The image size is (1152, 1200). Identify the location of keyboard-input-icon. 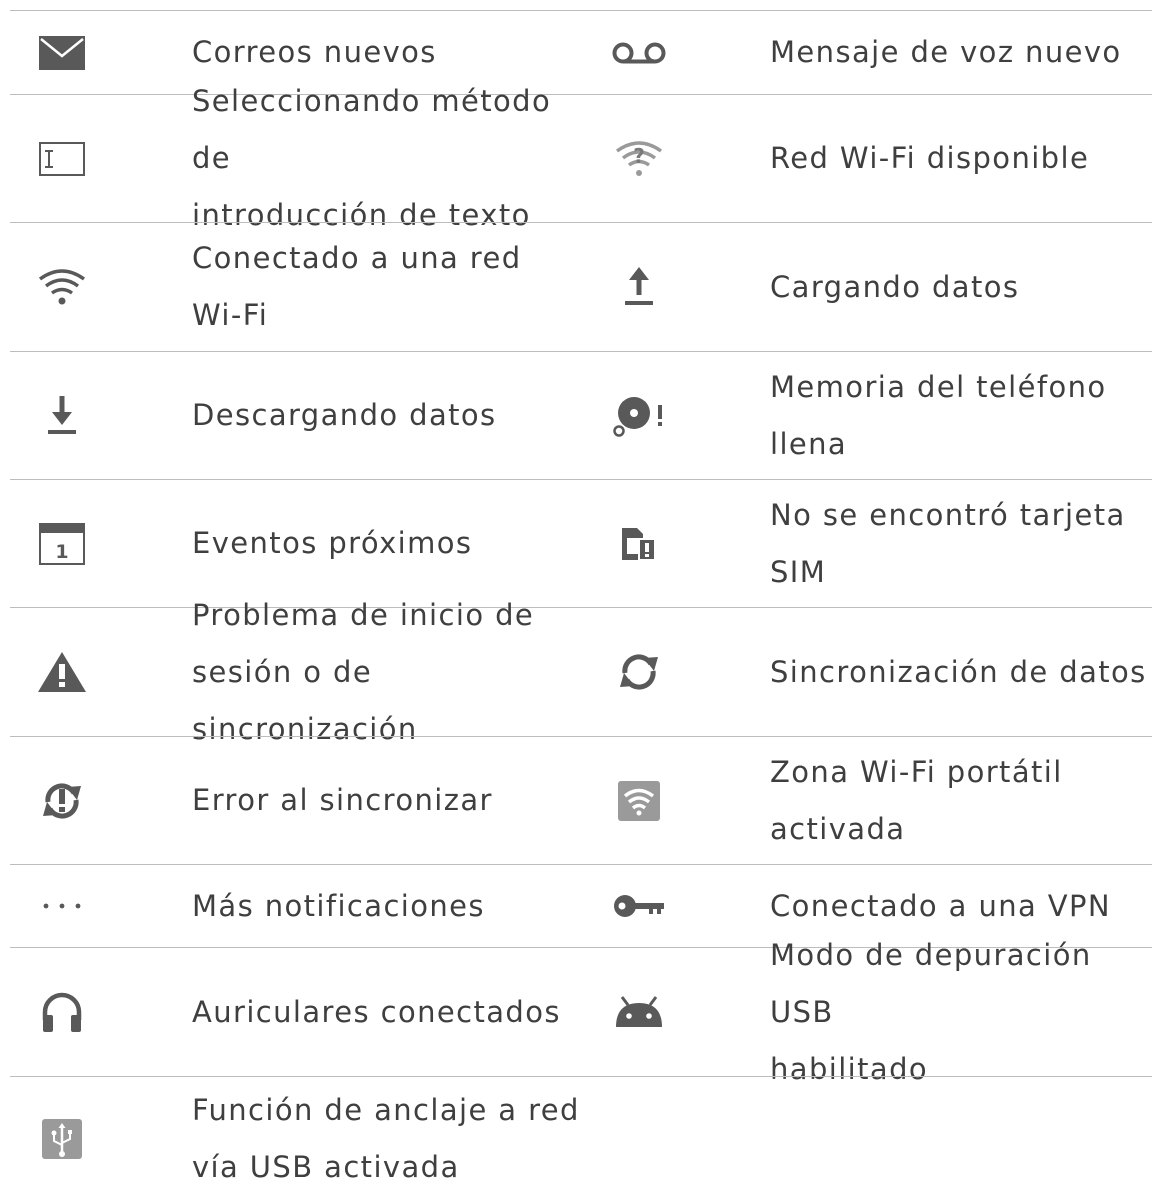
(62, 158).